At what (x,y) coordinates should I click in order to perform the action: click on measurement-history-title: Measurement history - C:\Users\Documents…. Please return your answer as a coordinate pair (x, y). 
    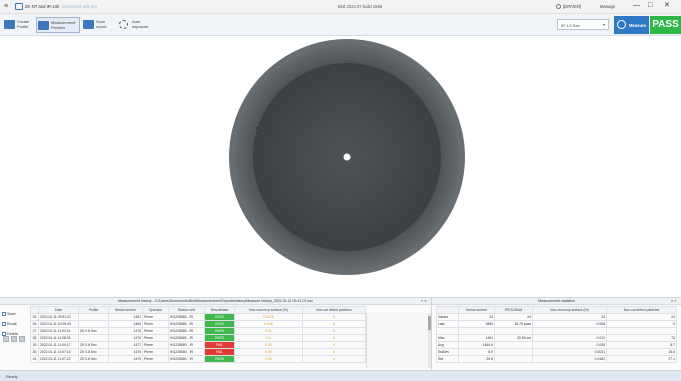
    Looking at the image, I should click on (215, 301).